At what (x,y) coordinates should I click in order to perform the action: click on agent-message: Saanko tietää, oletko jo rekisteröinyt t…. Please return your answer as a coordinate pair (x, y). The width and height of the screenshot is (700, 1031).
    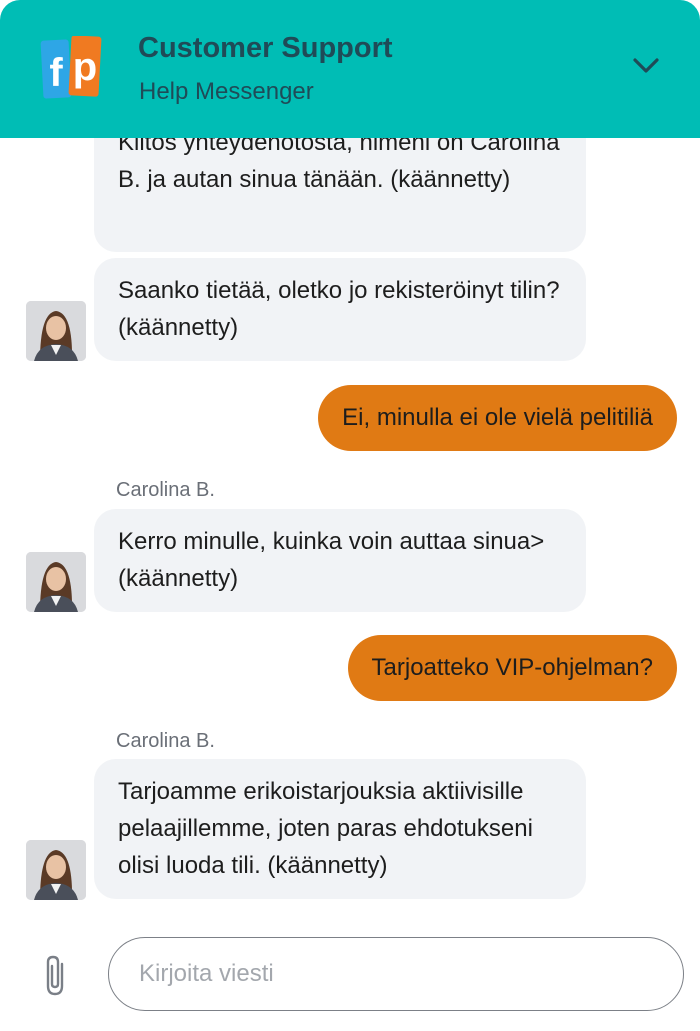
    Looking at the image, I should click on (340, 309).